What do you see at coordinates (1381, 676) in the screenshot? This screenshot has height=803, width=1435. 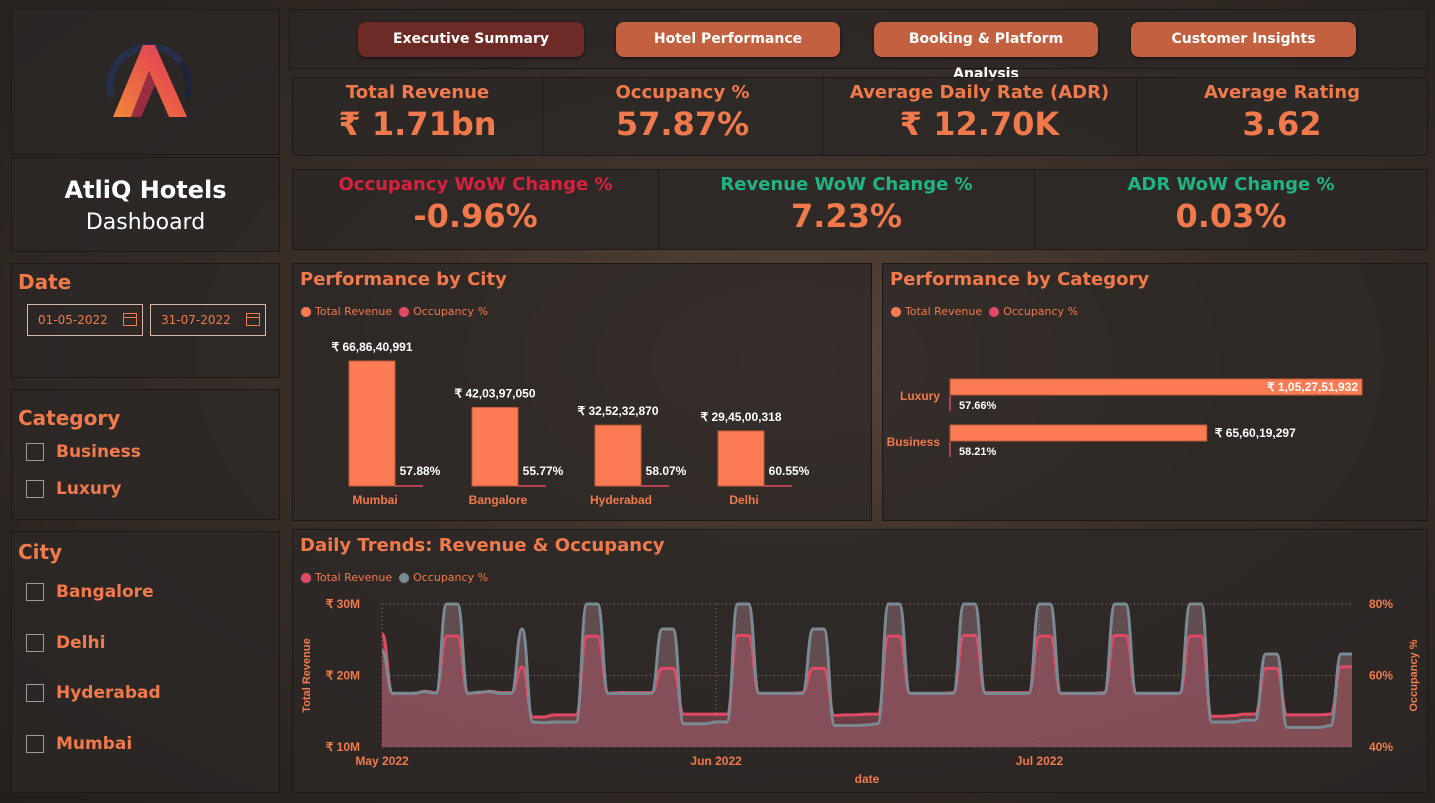 I see `y2-tick-label: 60%` at bounding box center [1381, 676].